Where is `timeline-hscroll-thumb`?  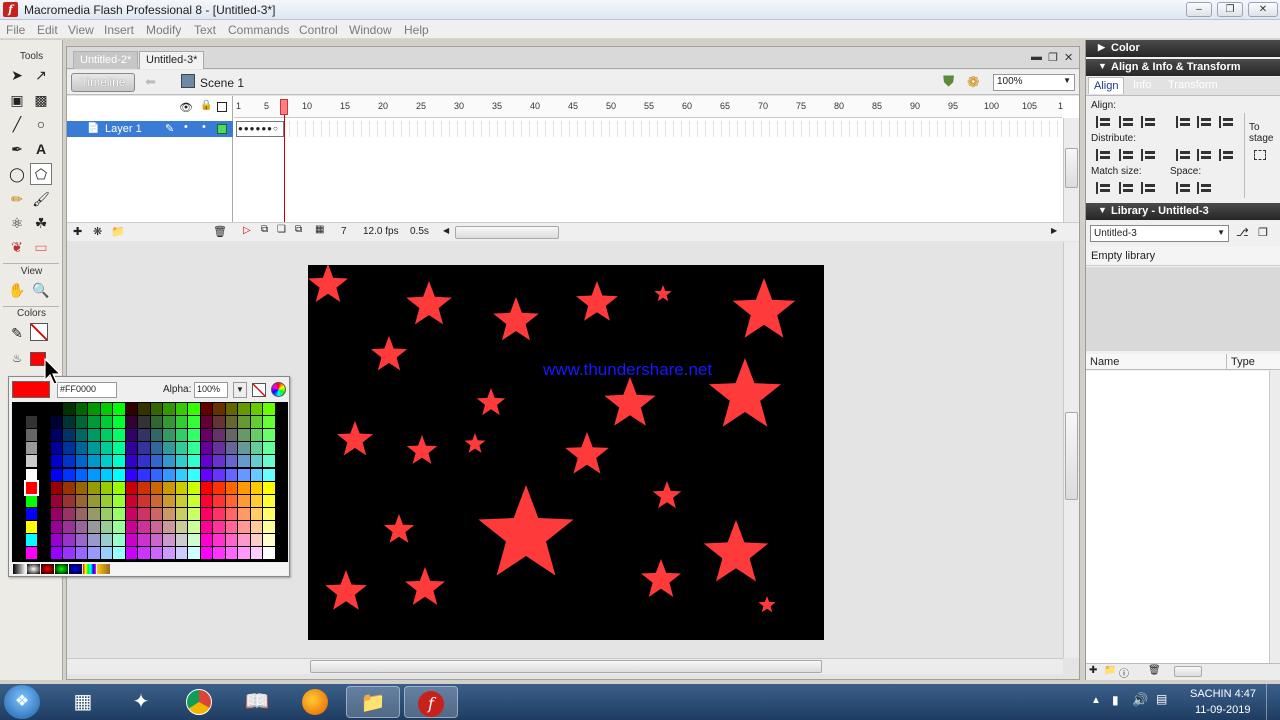
timeline-hscroll-thumb is located at coordinates (507, 232).